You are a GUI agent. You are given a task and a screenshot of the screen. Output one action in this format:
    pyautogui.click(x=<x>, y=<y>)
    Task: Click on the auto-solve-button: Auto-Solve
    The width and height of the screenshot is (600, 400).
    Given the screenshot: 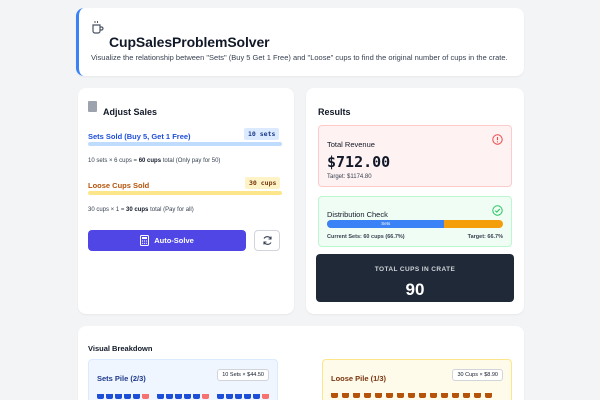 What is the action you would take?
    pyautogui.click(x=167, y=240)
    